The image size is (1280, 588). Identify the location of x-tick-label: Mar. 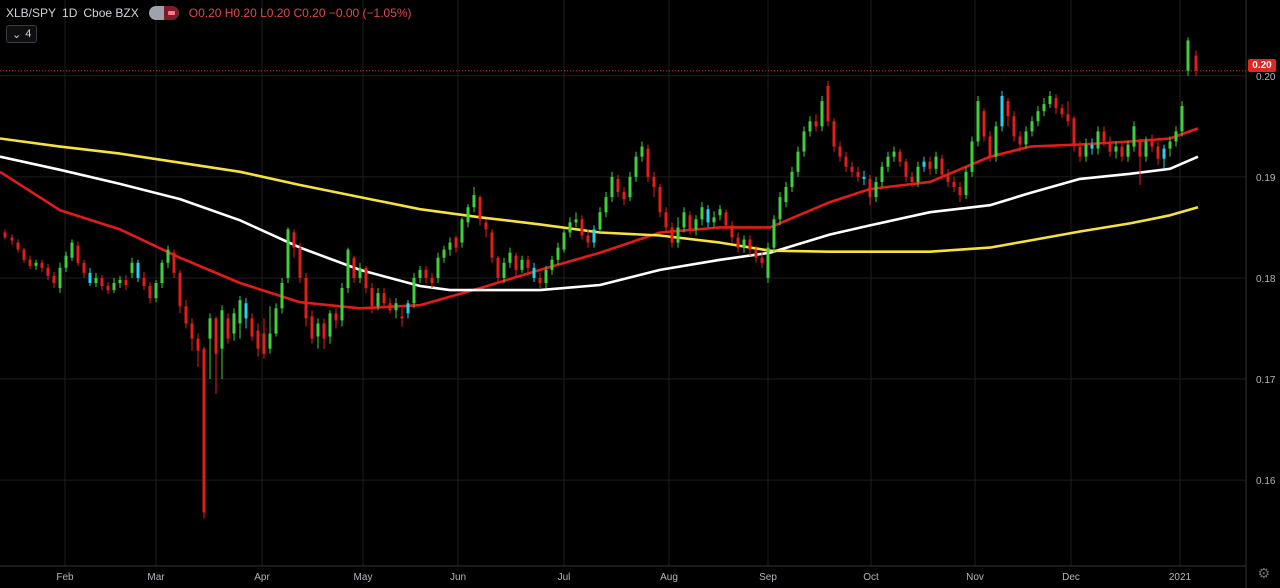
(156, 577).